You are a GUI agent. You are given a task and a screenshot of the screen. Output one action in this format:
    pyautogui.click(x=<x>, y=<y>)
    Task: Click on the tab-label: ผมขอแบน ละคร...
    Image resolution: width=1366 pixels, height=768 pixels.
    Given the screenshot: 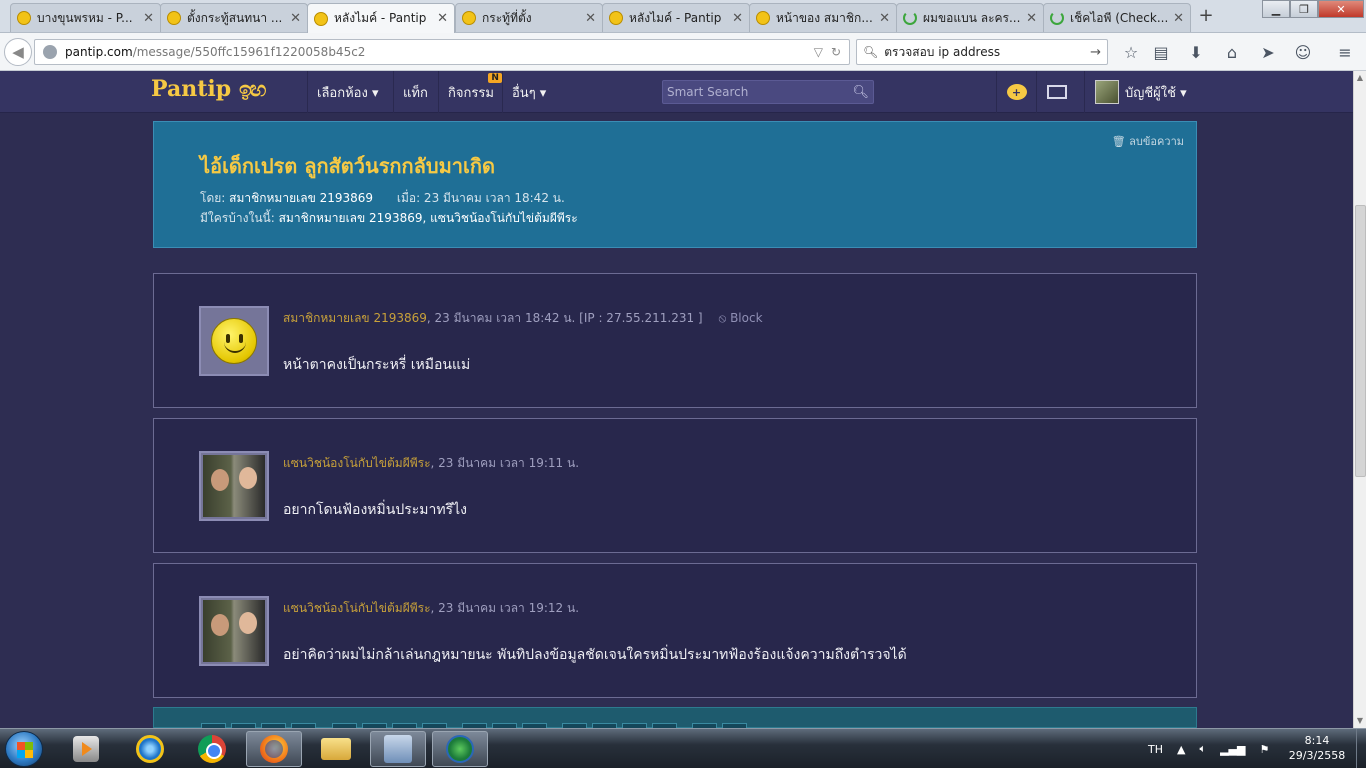 What is the action you would take?
    pyautogui.click(x=972, y=17)
    